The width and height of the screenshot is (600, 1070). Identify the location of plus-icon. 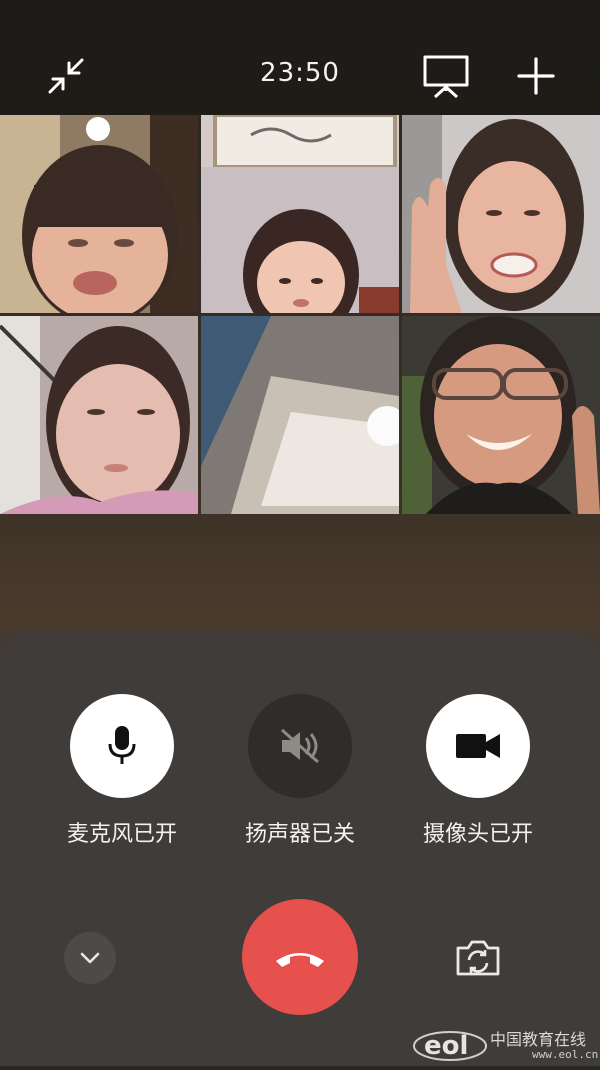
(536, 76).